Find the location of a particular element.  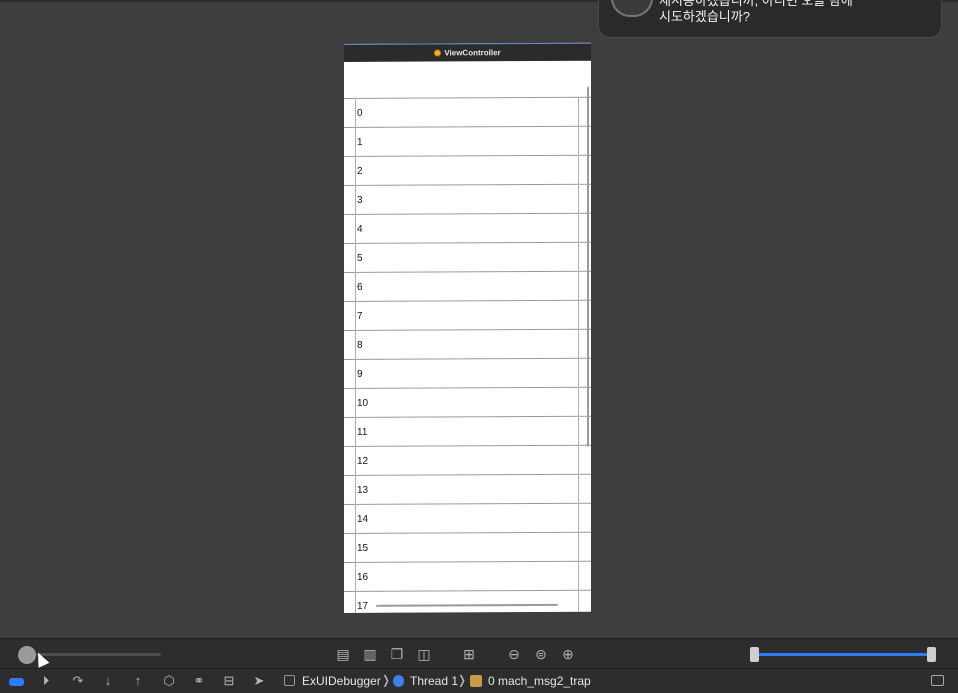

change-canvas-icon: ❐ is located at coordinates (397, 654).